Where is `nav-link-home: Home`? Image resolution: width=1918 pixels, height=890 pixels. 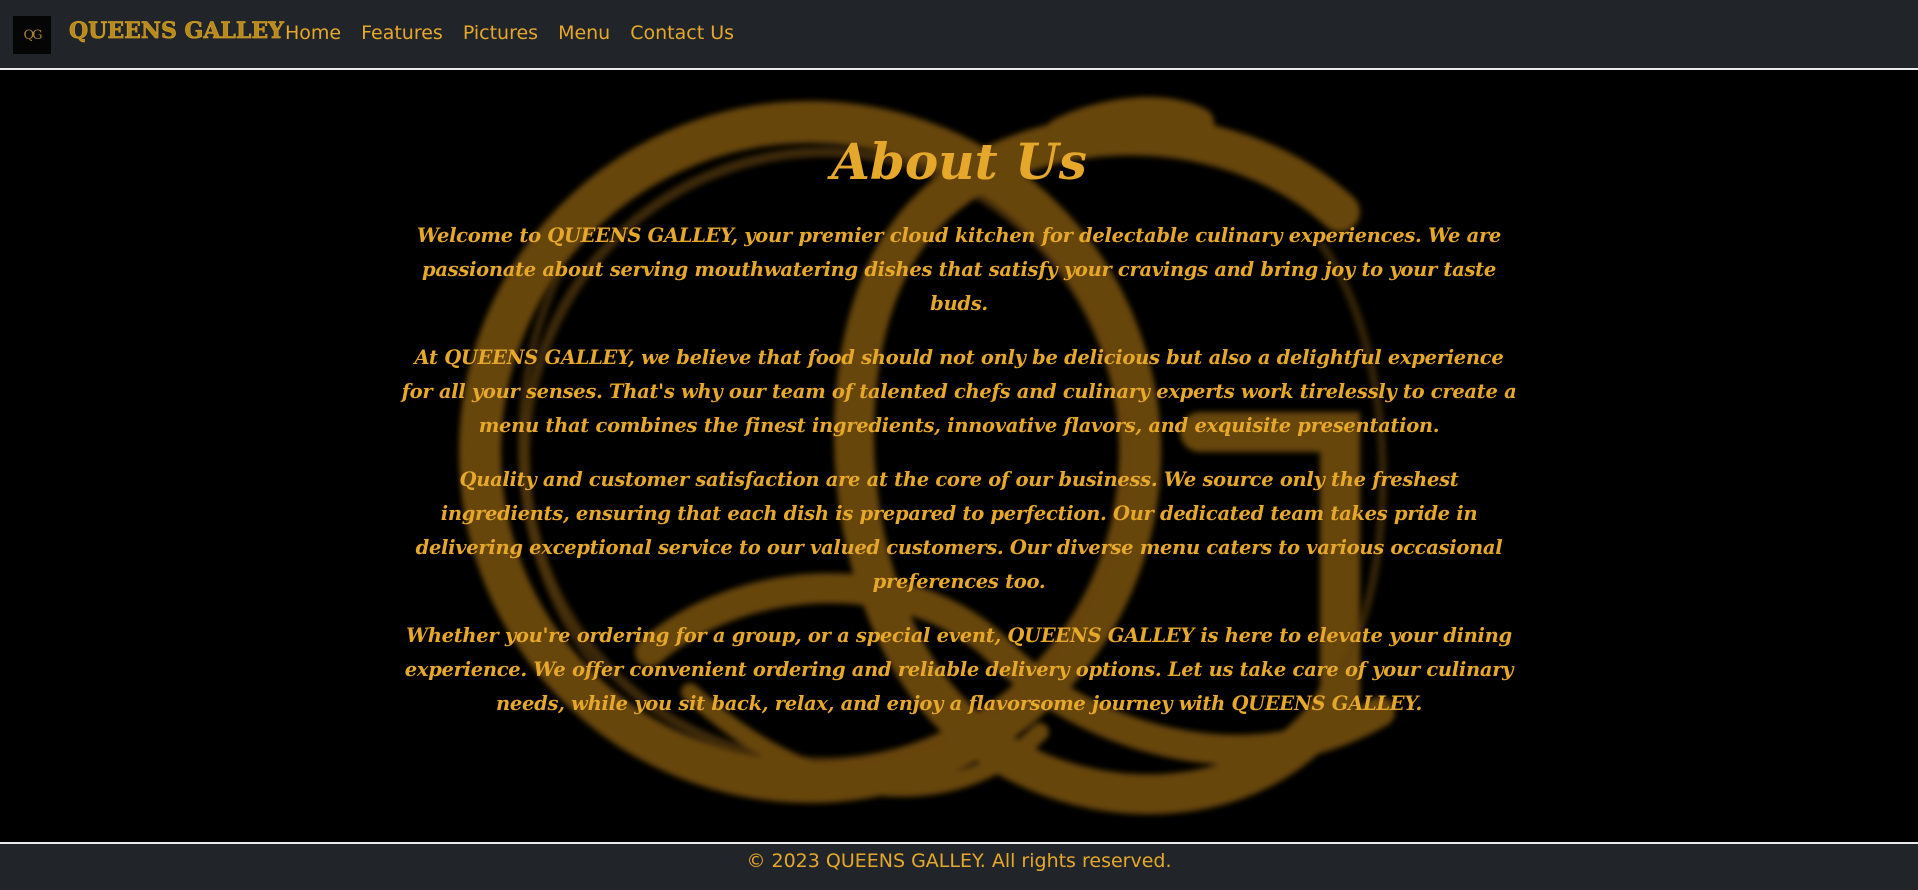
nav-link-home: Home is located at coordinates (313, 33).